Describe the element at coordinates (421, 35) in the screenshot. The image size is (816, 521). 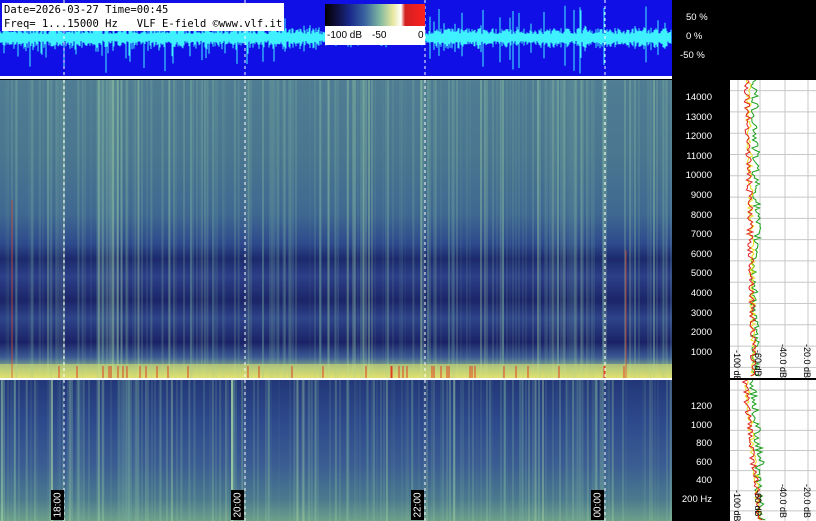
I see `colorbar-label-max: 0` at that location.